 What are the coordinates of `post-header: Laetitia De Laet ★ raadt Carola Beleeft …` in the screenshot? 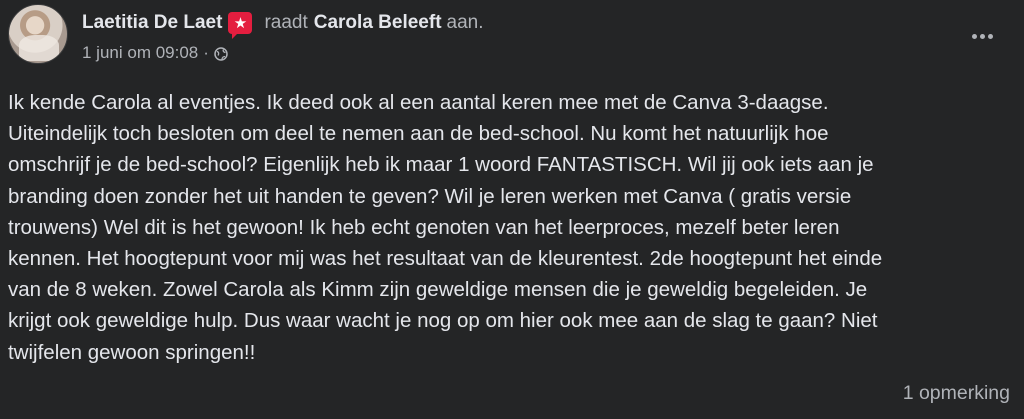 It's located at (246, 36).